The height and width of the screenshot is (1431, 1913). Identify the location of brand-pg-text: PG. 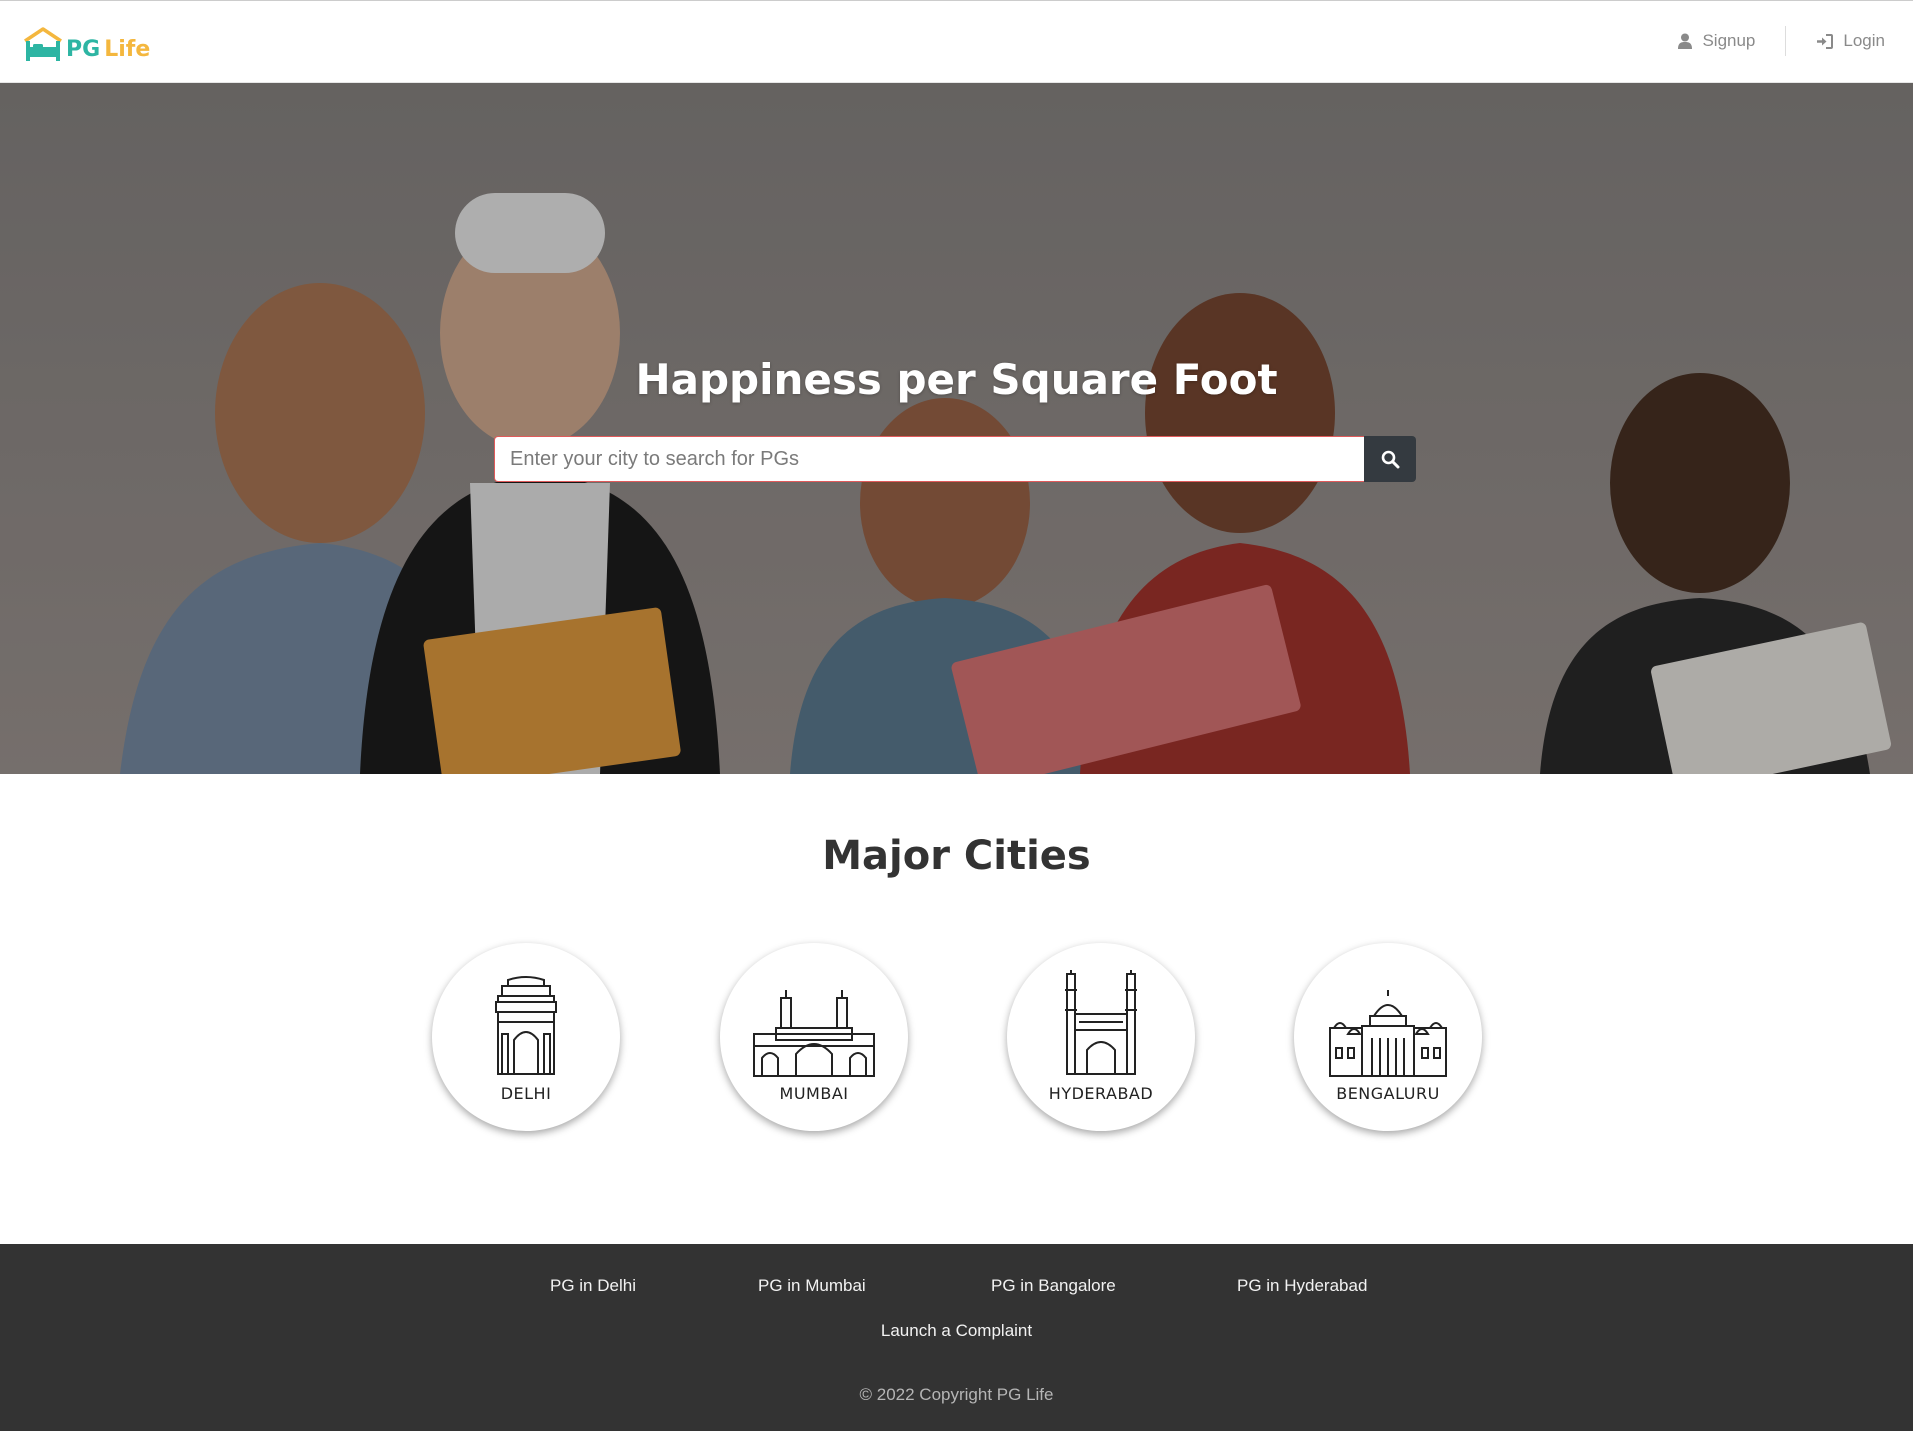
(83, 49).